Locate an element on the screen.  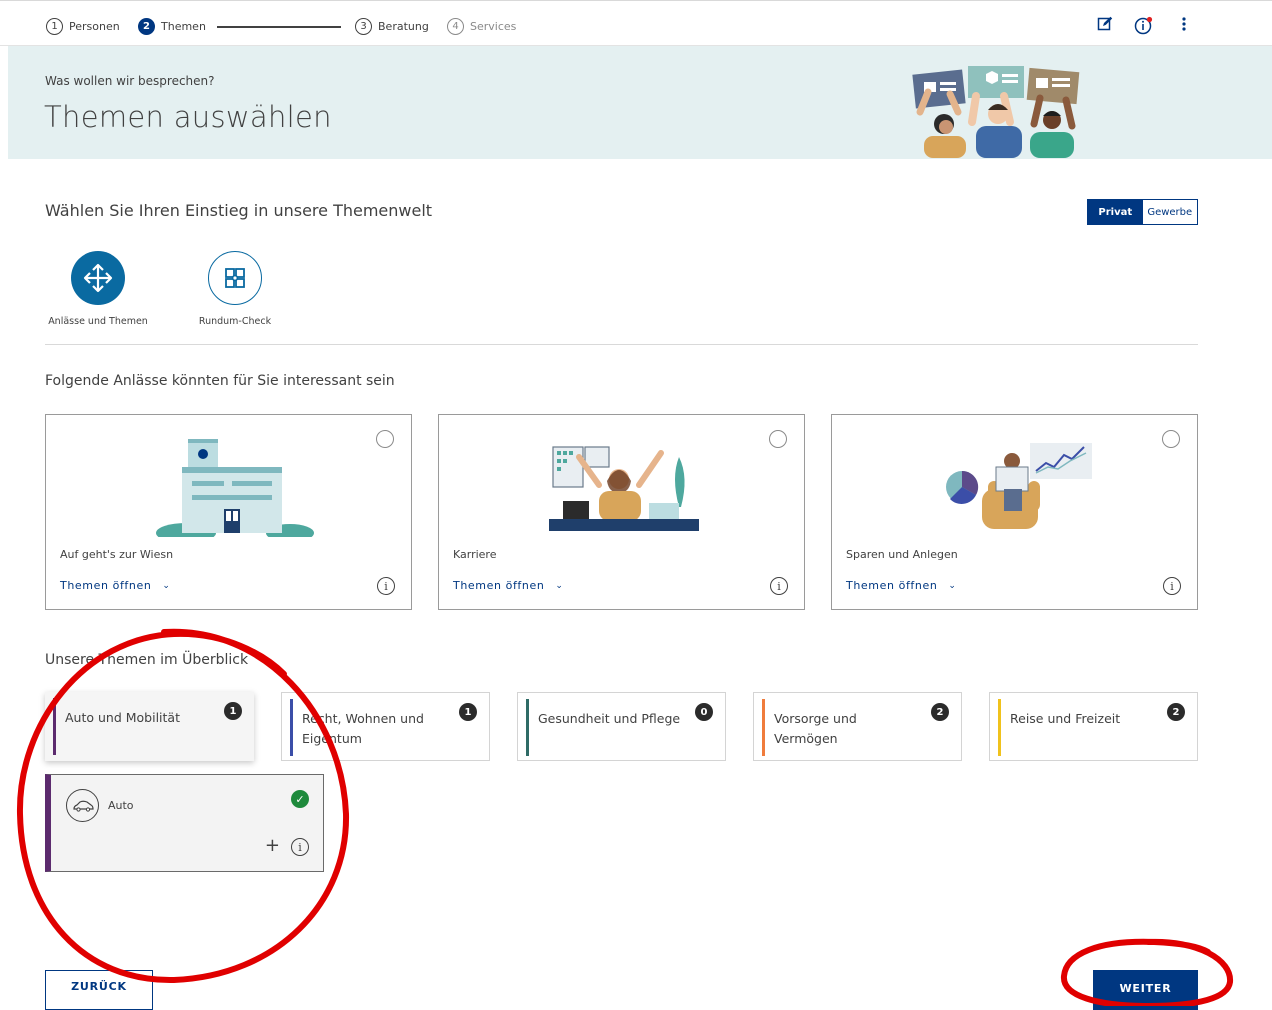
page-subtitle: Was wollen wir besprechen? is located at coordinates (130, 81).